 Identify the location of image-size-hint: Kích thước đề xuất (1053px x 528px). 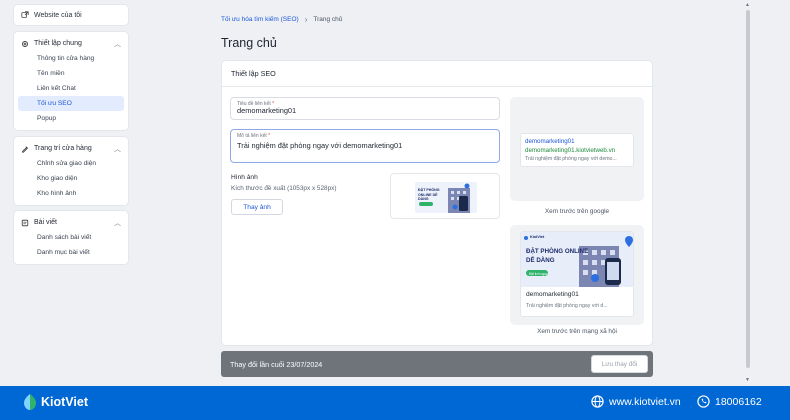
(284, 188).